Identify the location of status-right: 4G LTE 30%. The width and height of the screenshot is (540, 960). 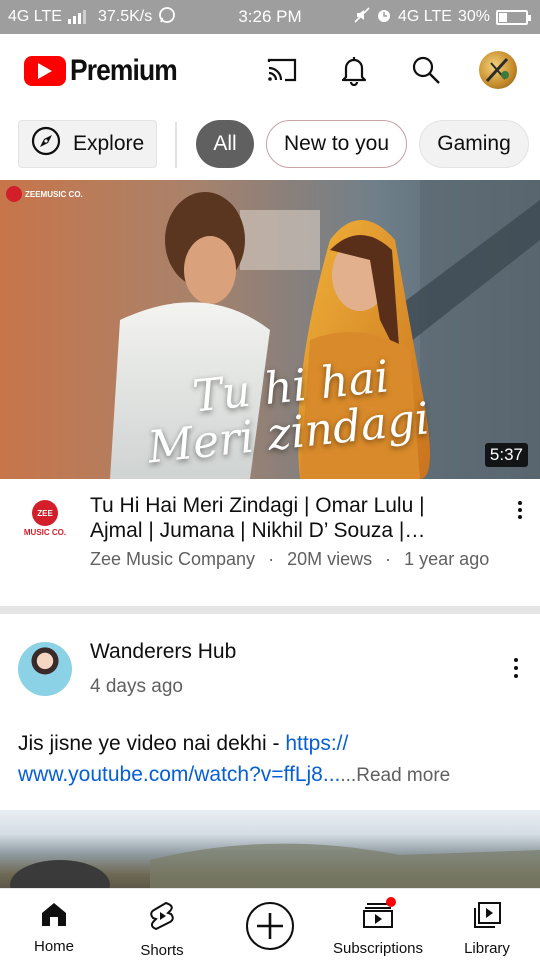
(442, 17).